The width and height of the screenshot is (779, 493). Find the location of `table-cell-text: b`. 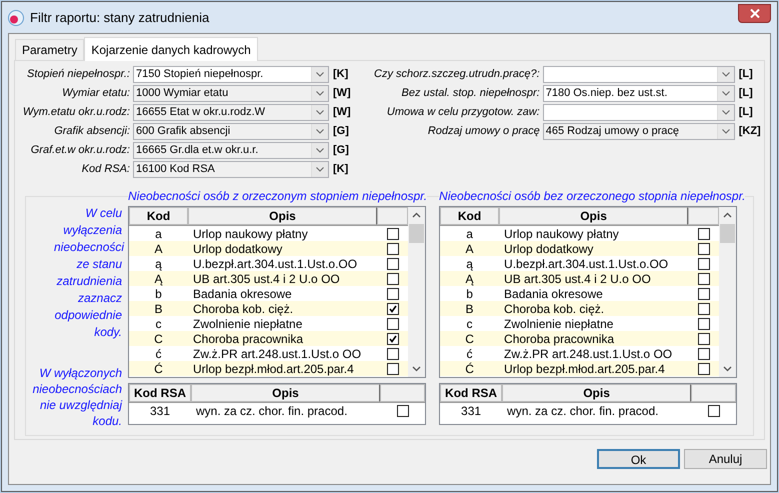

table-cell-text: b is located at coordinates (469, 294).